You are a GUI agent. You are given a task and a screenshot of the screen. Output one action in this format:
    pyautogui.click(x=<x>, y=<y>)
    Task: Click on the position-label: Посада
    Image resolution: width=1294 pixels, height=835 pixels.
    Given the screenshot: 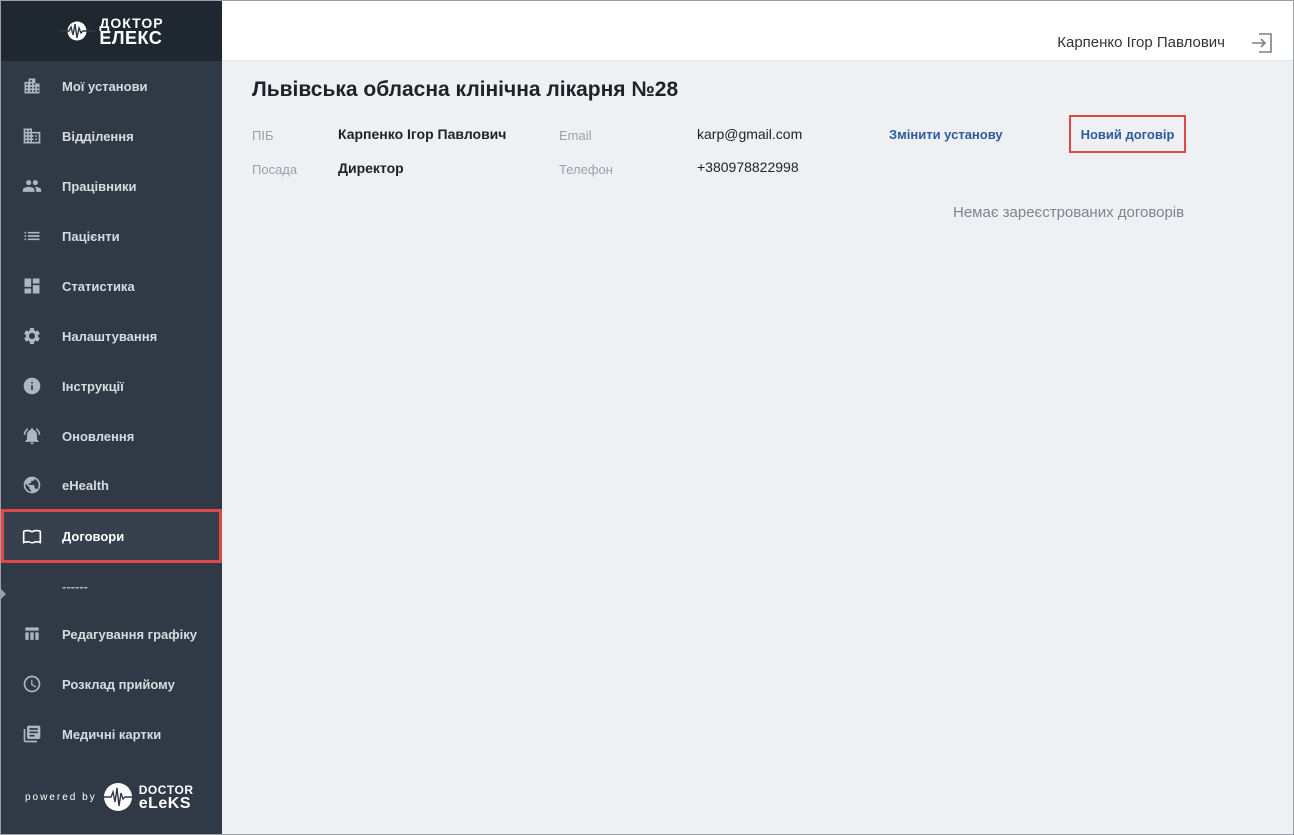 What is the action you would take?
    pyautogui.click(x=275, y=169)
    